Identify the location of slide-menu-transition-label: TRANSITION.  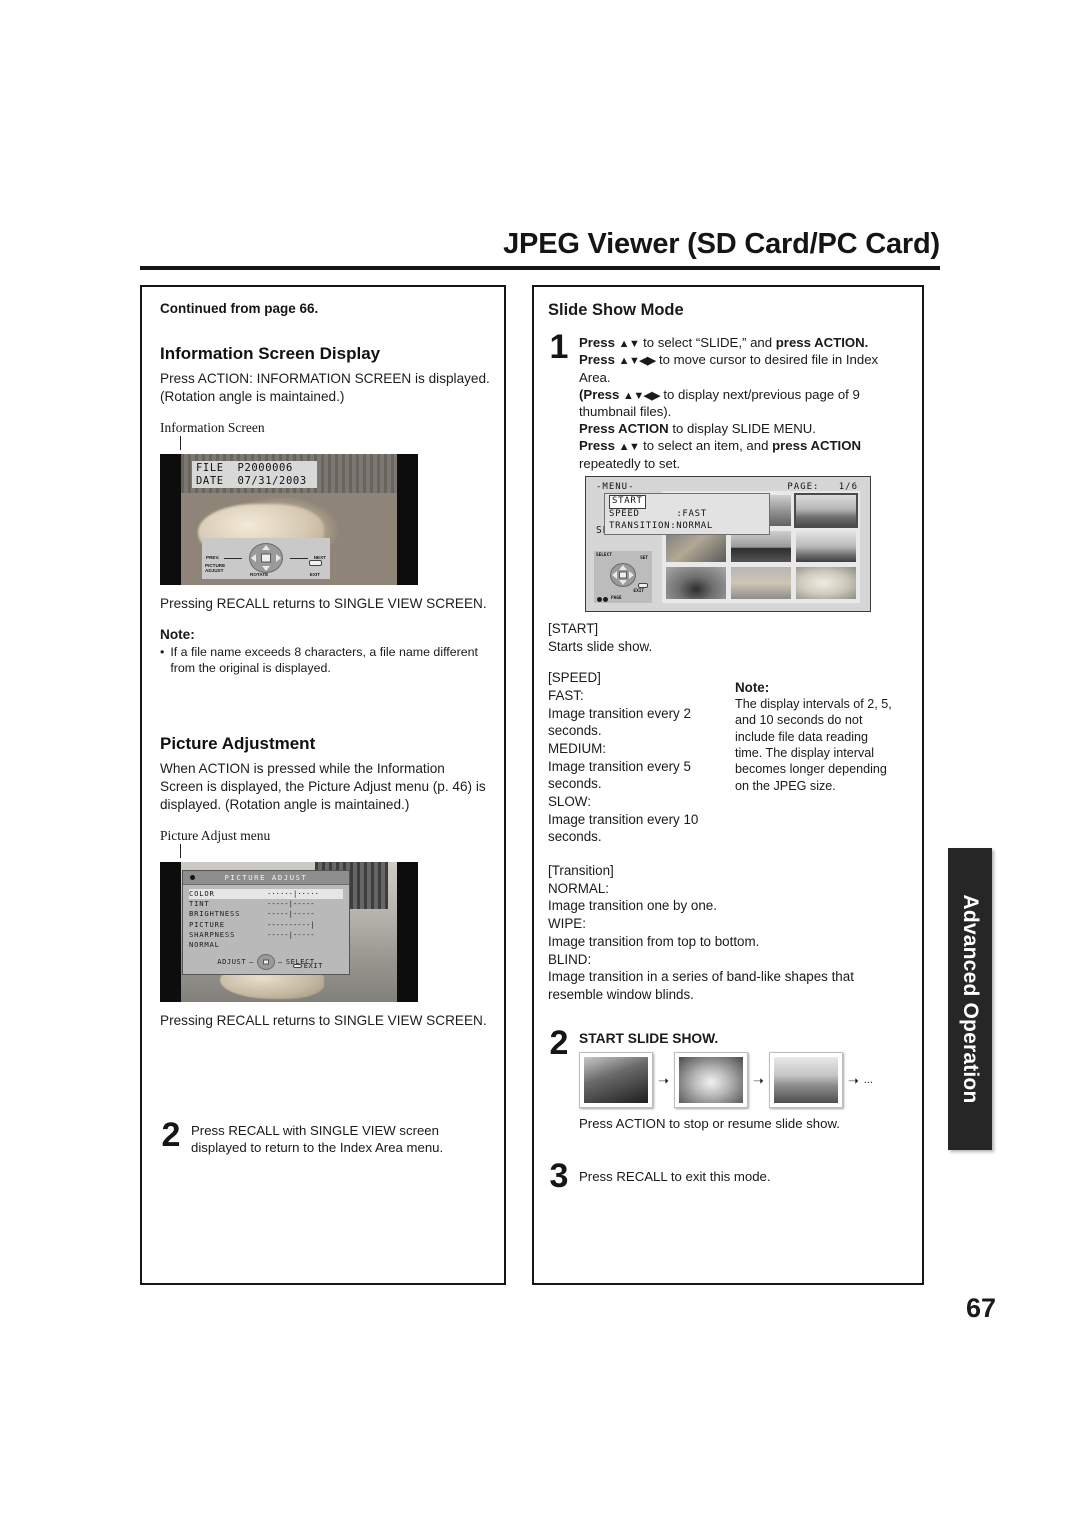
(640, 525).